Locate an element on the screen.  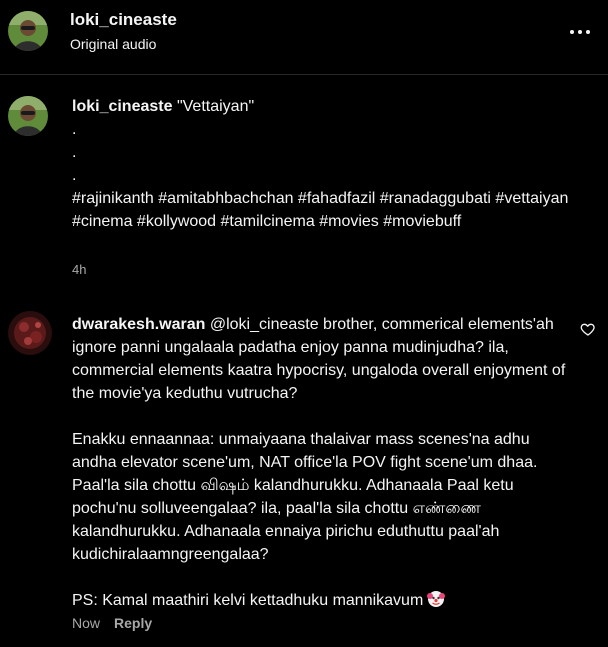
commenter-username: dwarakesh.waran is located at coordinates (138, 324).